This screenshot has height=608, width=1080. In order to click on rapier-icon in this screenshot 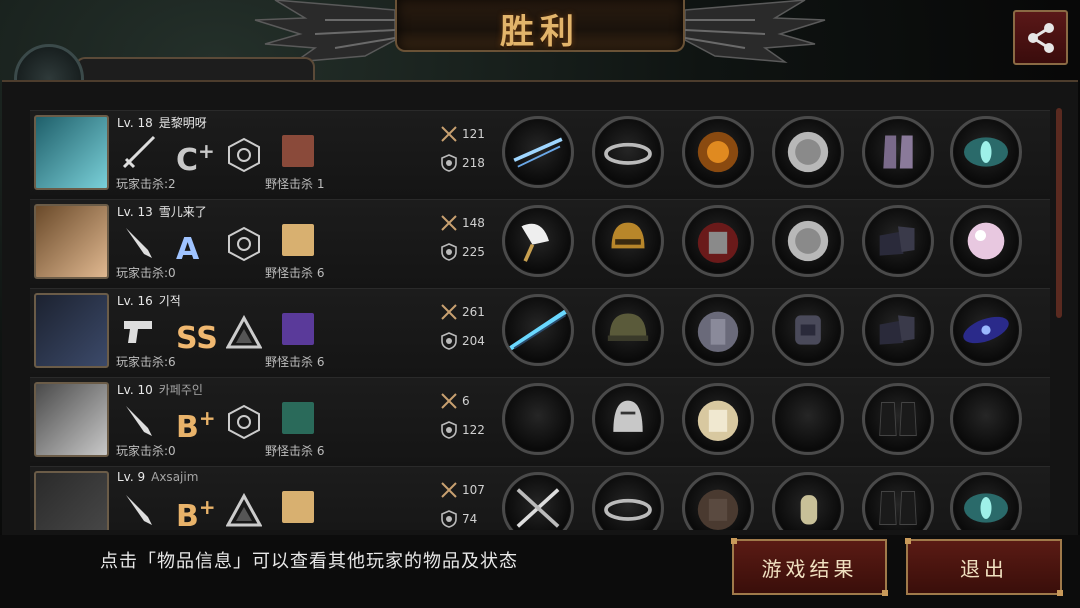, I will do `click(139, 152)`.